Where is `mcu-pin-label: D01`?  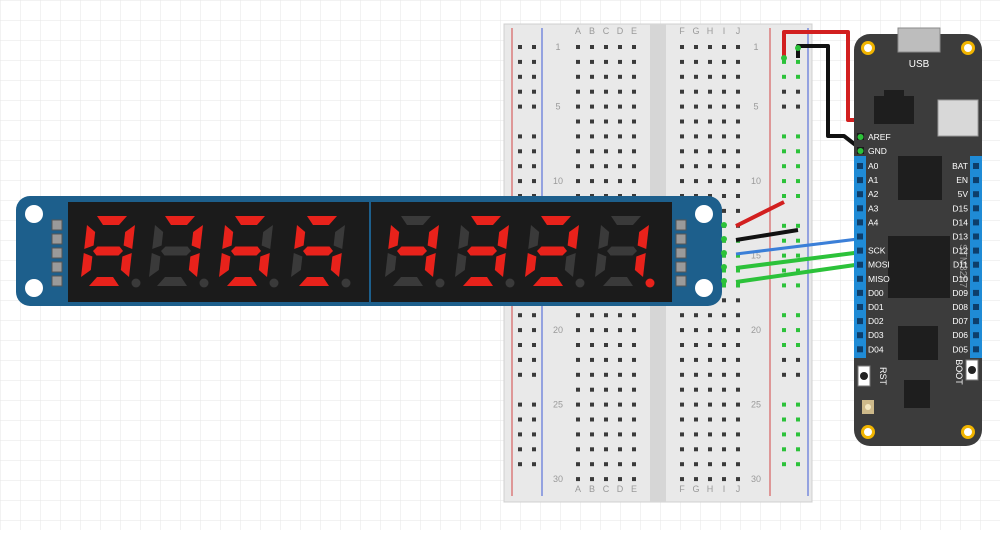 mcu-pin-label: D01 is located at coordinates (876, 307).